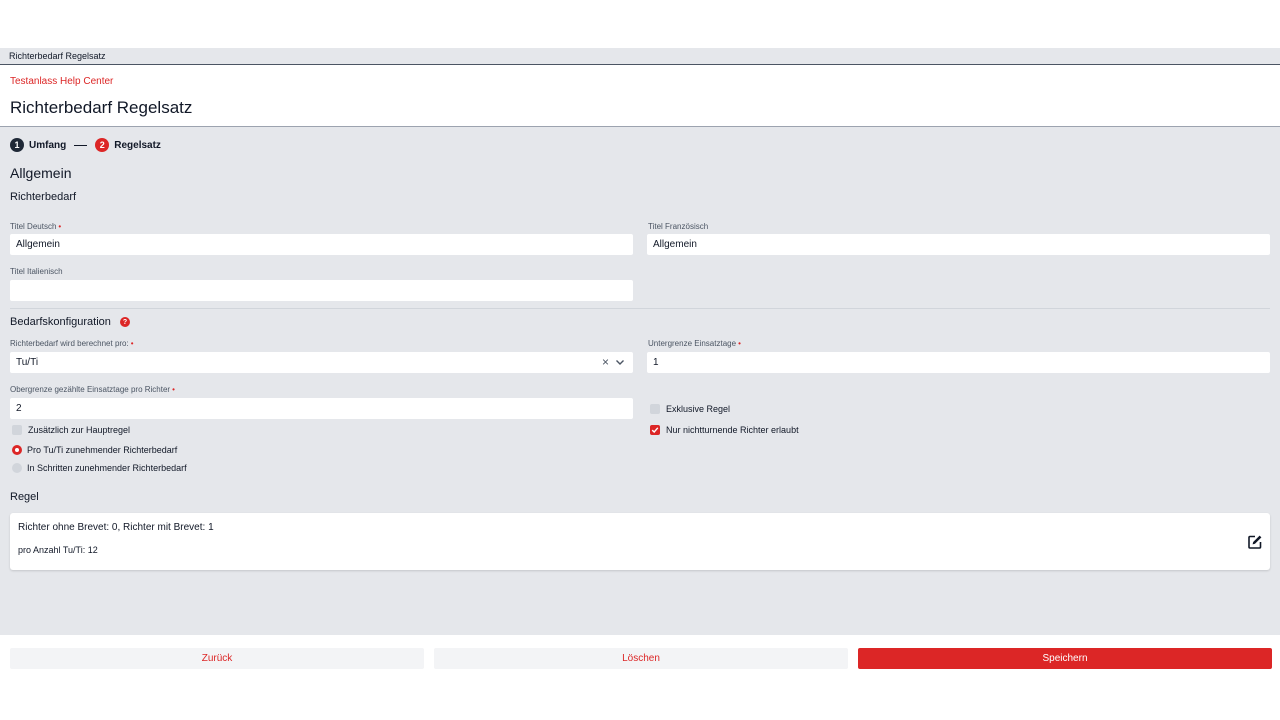 The image size is (1280, 720). I want to click on radio-per-tuti-dot, so click(17, 450).